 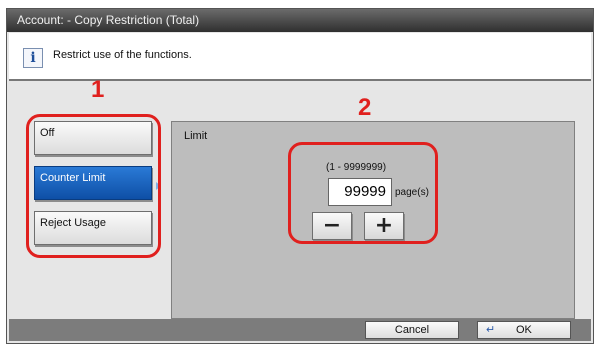 I want to click on window-title: Account: - Copy Restriction (Total), so click(x=300, y=20).